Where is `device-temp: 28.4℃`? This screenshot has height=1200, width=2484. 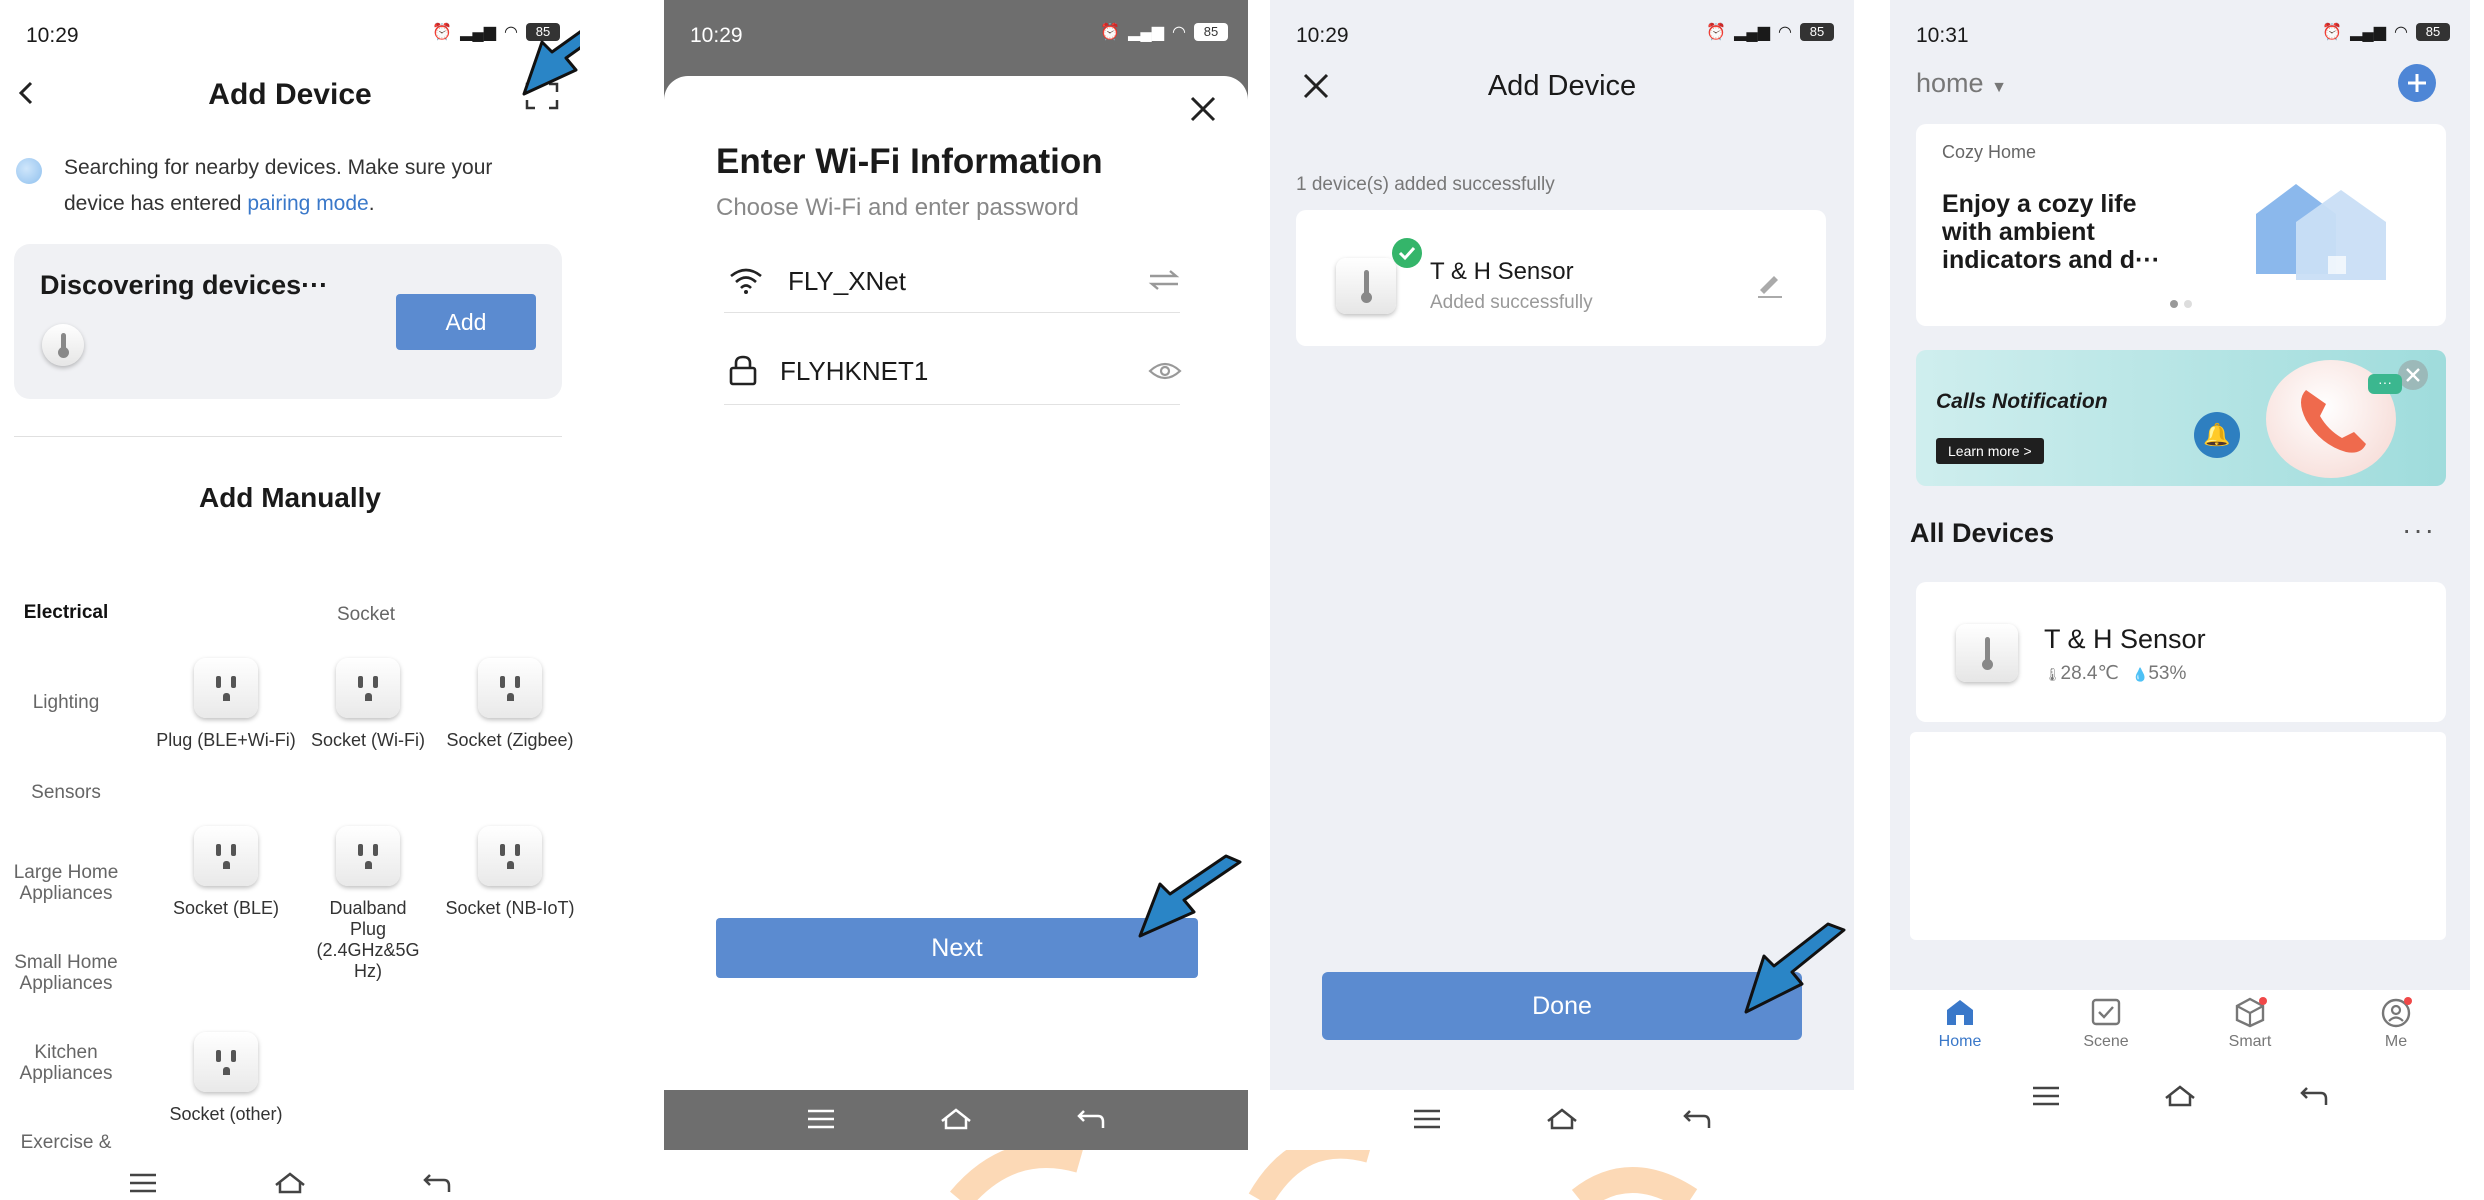 device-temp: 28.4℃ is located at coordinates (2089, 673).